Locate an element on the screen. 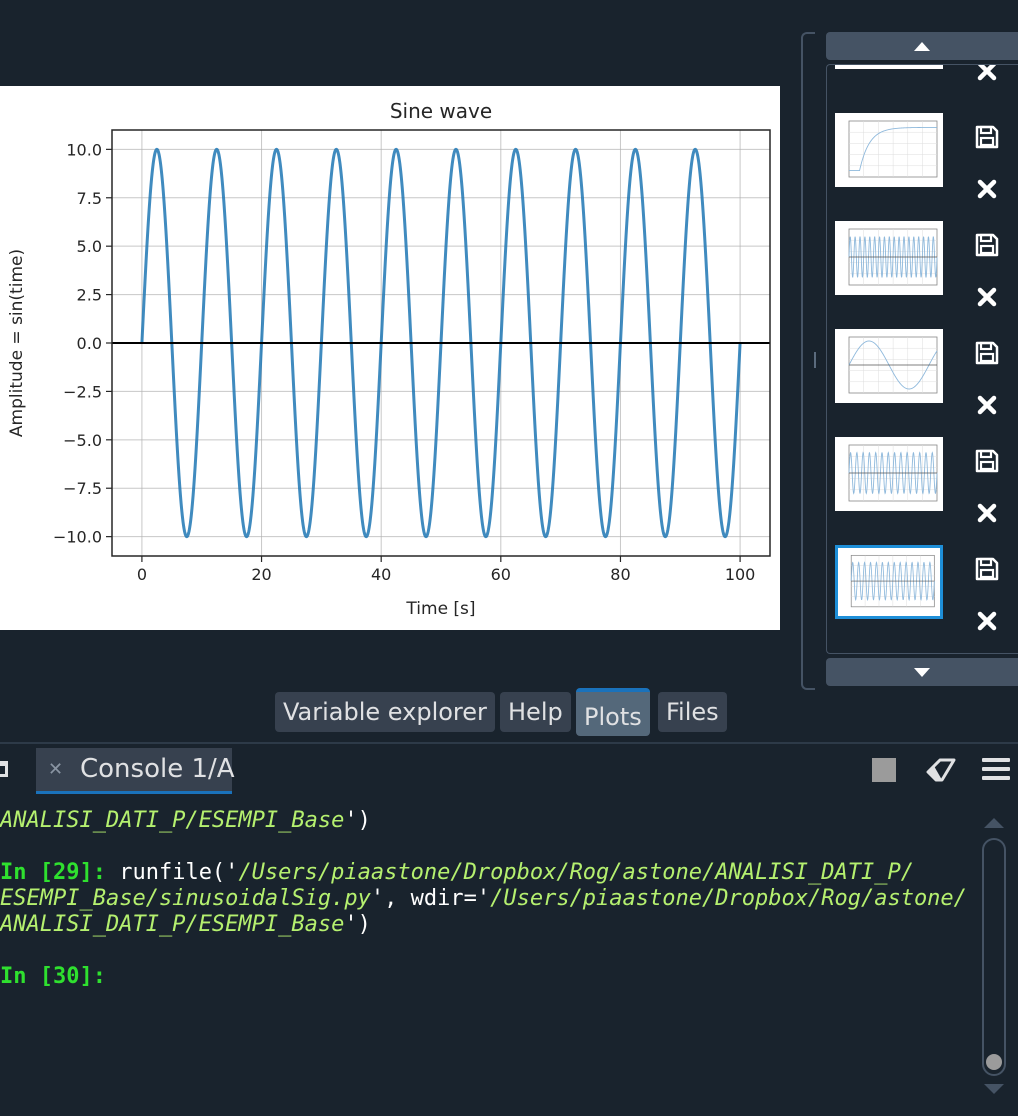  stop-button is located at coordinates (884, 770).